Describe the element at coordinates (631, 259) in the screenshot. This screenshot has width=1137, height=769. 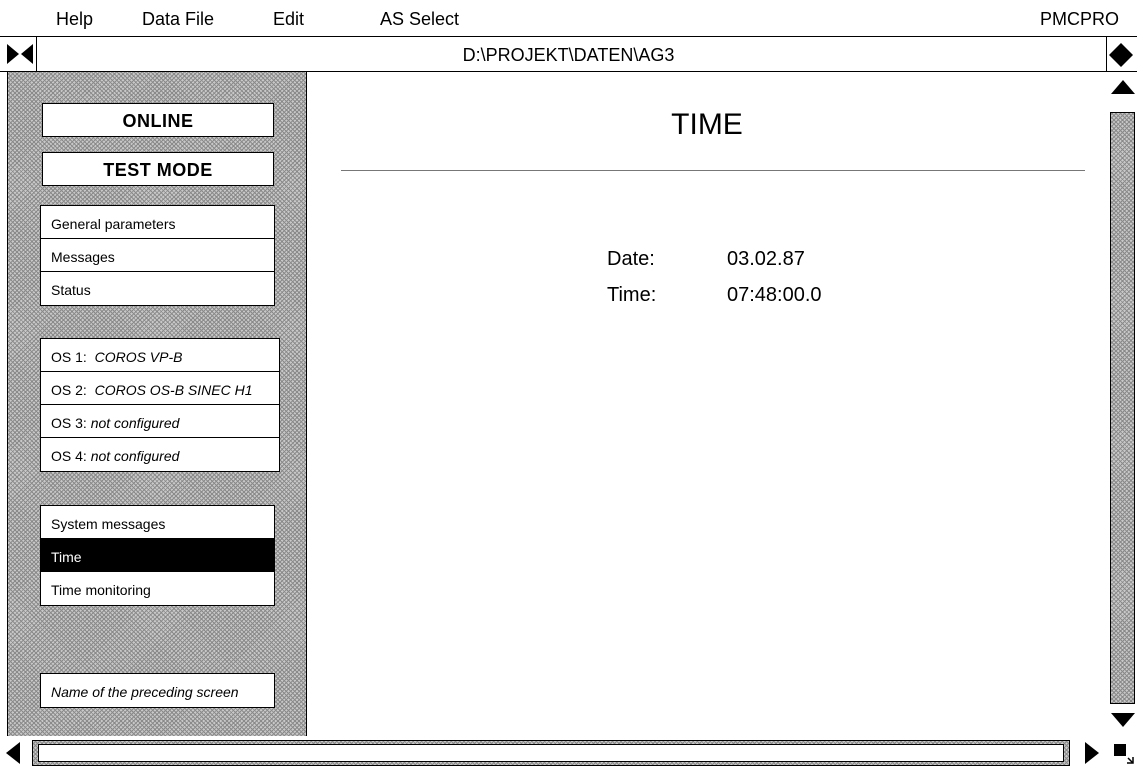
I see `date-label: Date:` at that location.